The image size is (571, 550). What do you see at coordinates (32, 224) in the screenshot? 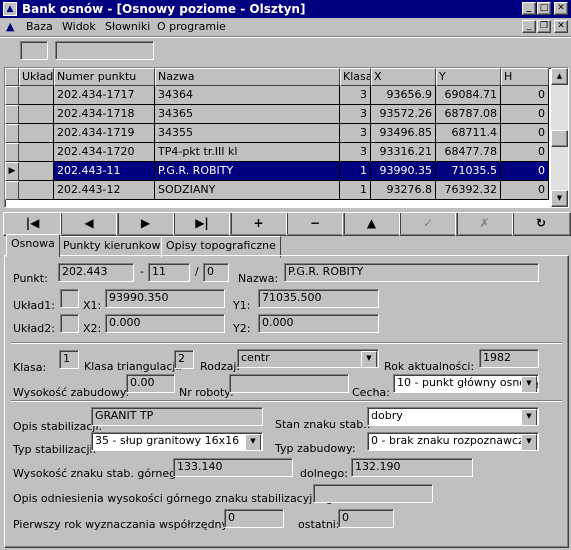
I see `nav-first-button: |◀` at bounding box center [32, 224].